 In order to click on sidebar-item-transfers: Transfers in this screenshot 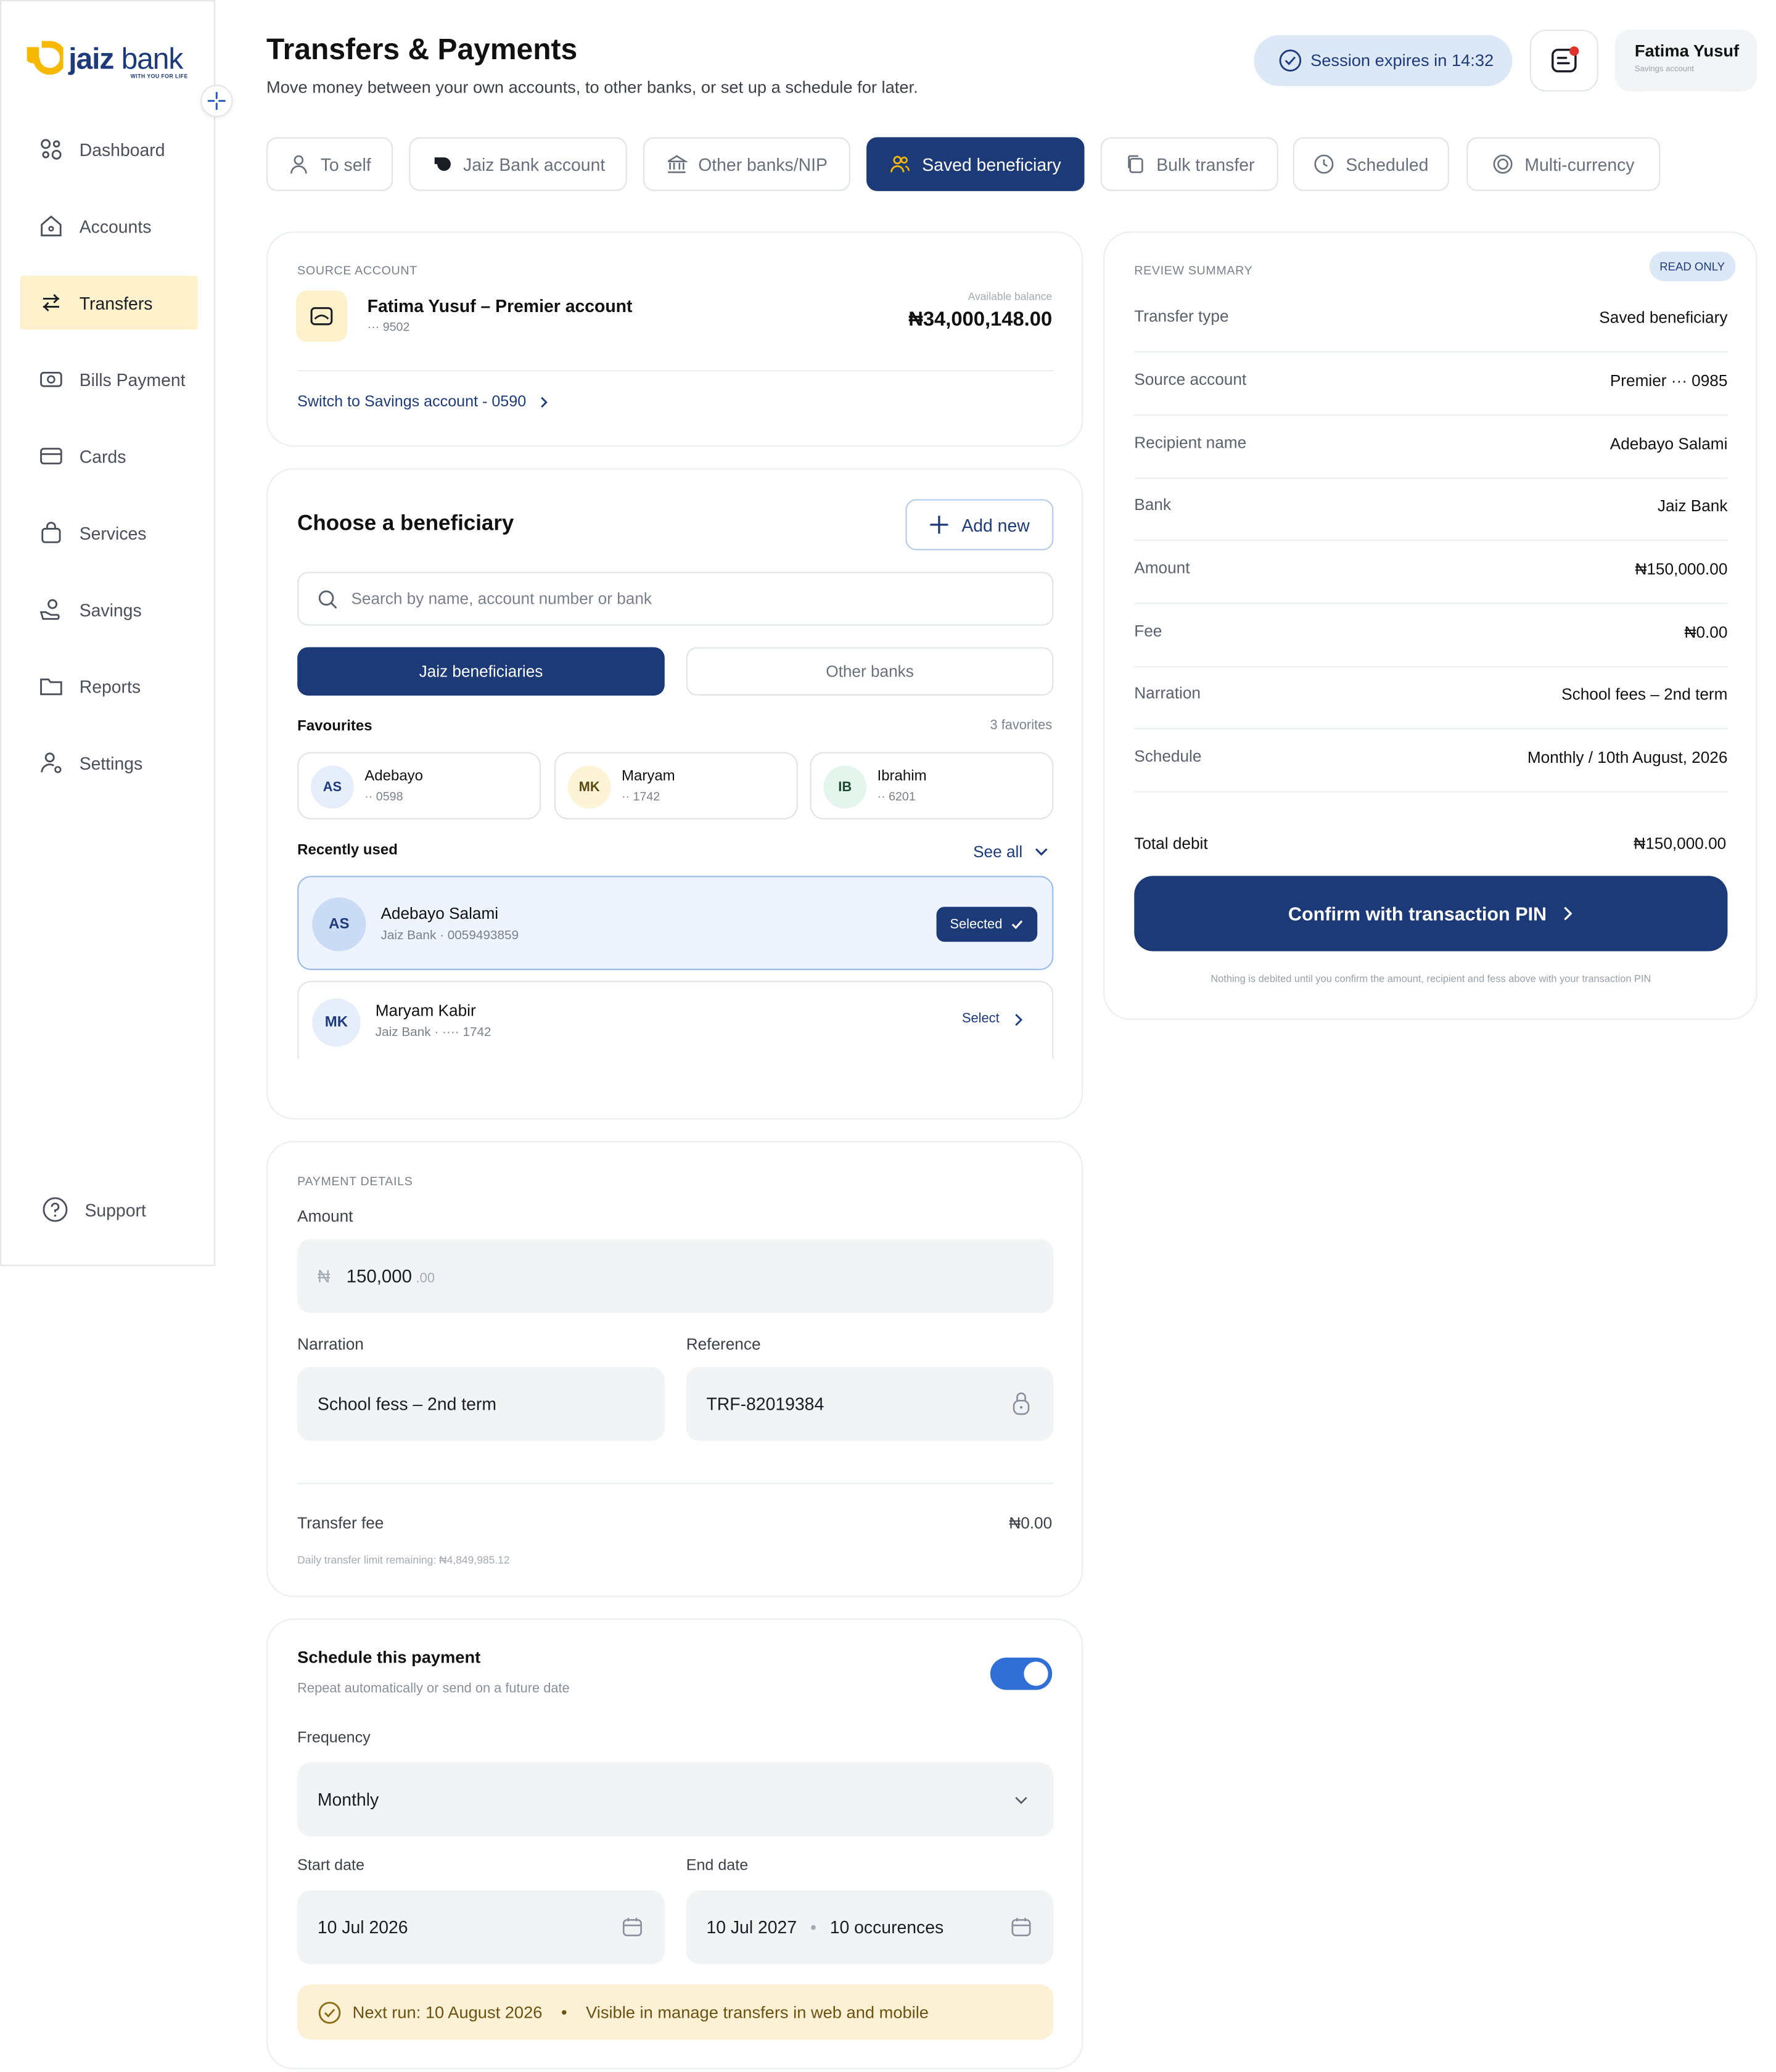, I will do `click(109, 303)`.